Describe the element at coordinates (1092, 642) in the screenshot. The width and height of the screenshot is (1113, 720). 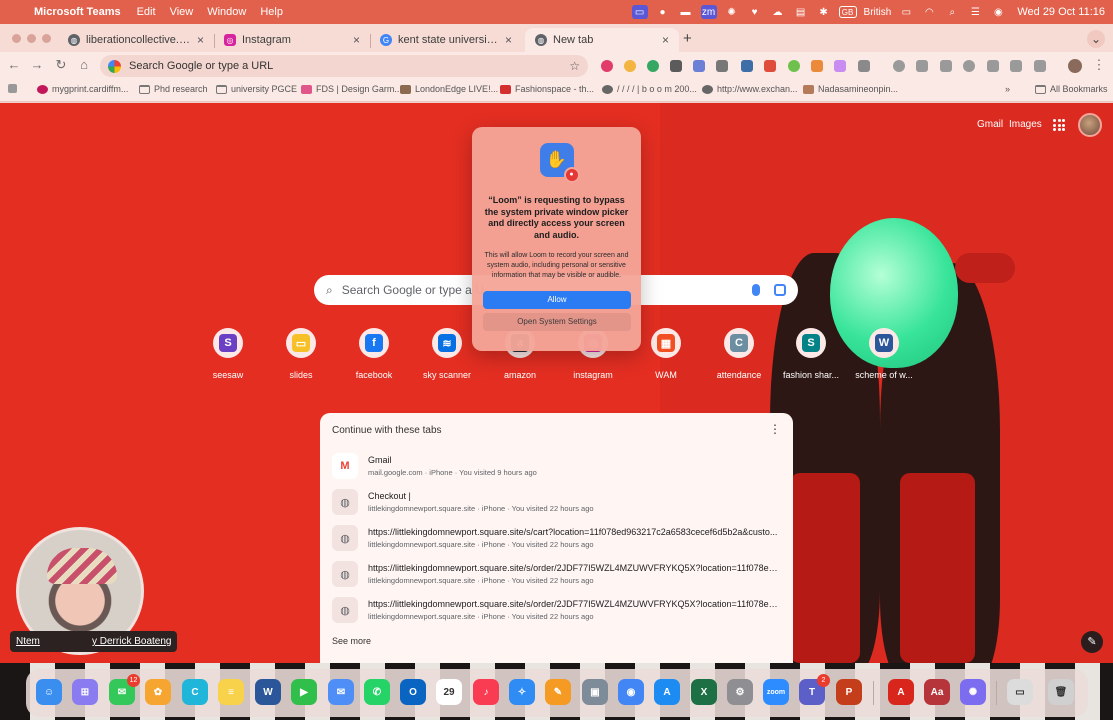
I see `customize-chrome-pencil-icon: ✎` at that location.